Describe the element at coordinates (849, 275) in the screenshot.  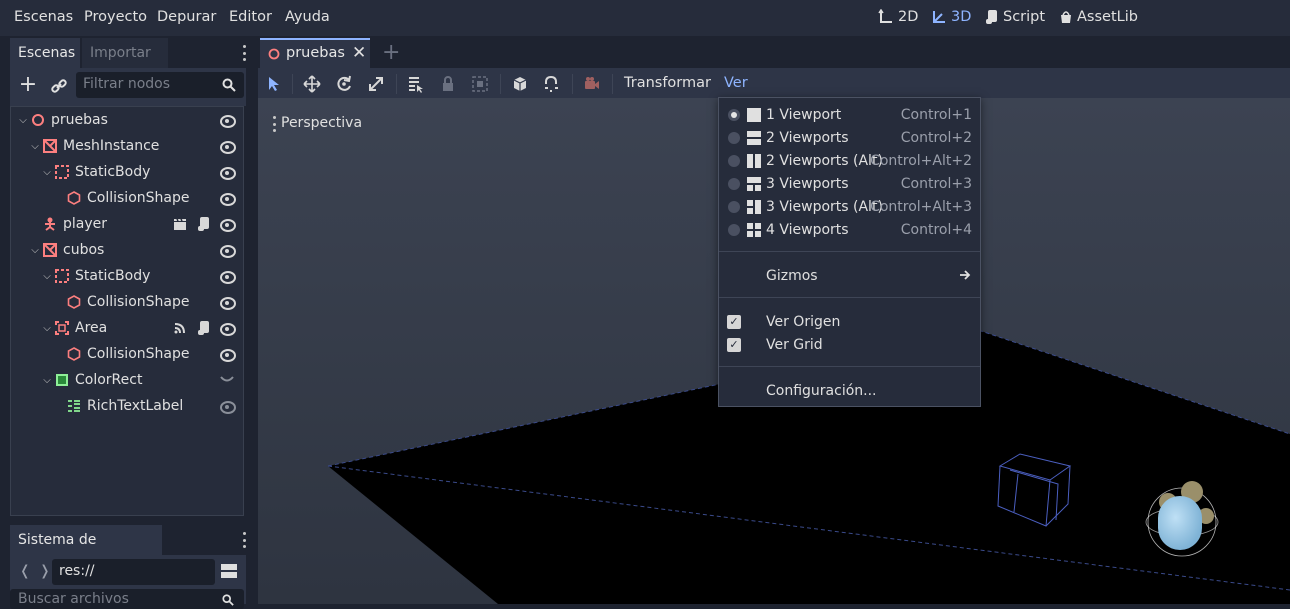
I see `menu-item-gizmos: Gizmos` at that location.